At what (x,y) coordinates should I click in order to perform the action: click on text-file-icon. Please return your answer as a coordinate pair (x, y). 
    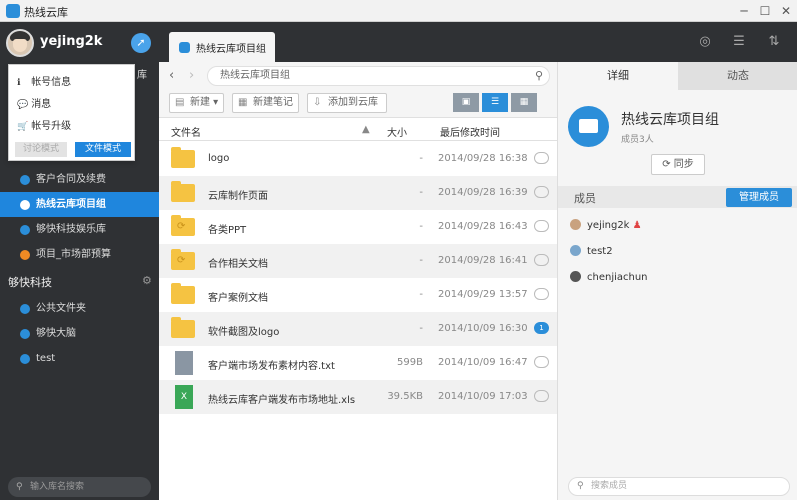
    Looking at the image, I should click on (184, 363).